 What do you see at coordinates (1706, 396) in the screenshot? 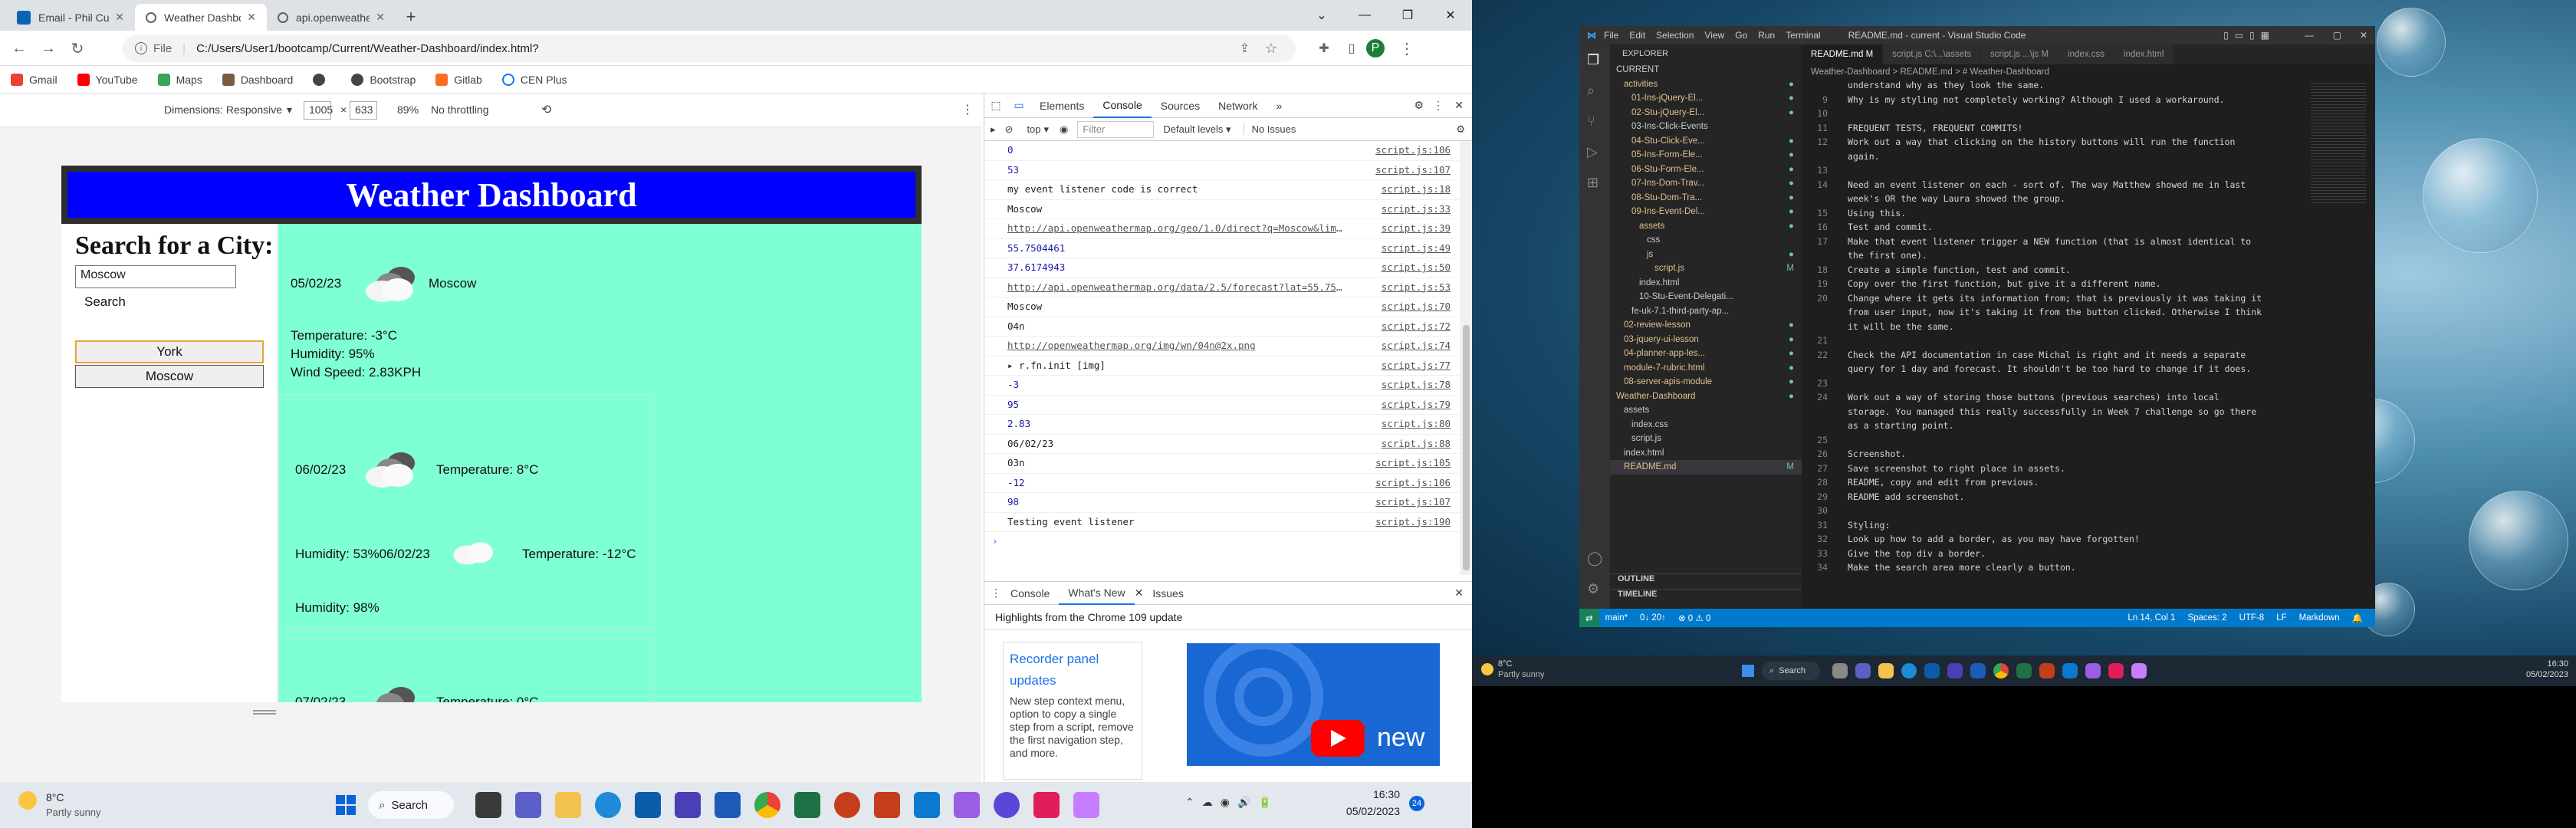
I see `tree-item: Weather-Dashboard ●` at bounding box center [1706, 396].